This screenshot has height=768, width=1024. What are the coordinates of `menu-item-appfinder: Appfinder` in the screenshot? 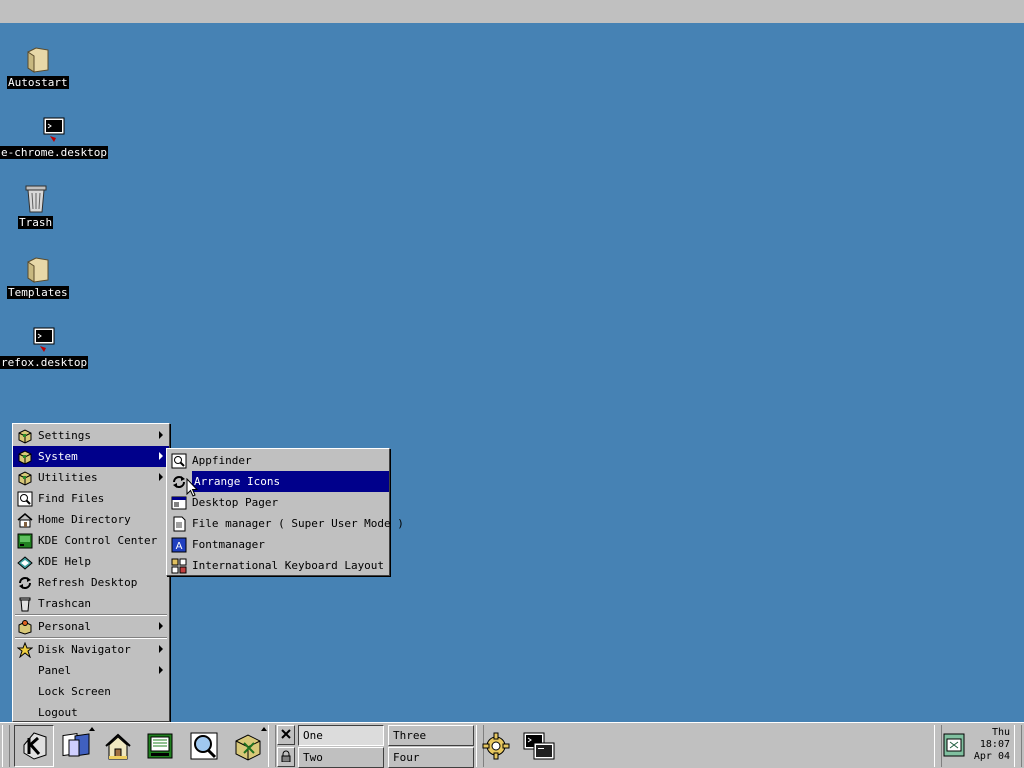 It's located at (278, 460).